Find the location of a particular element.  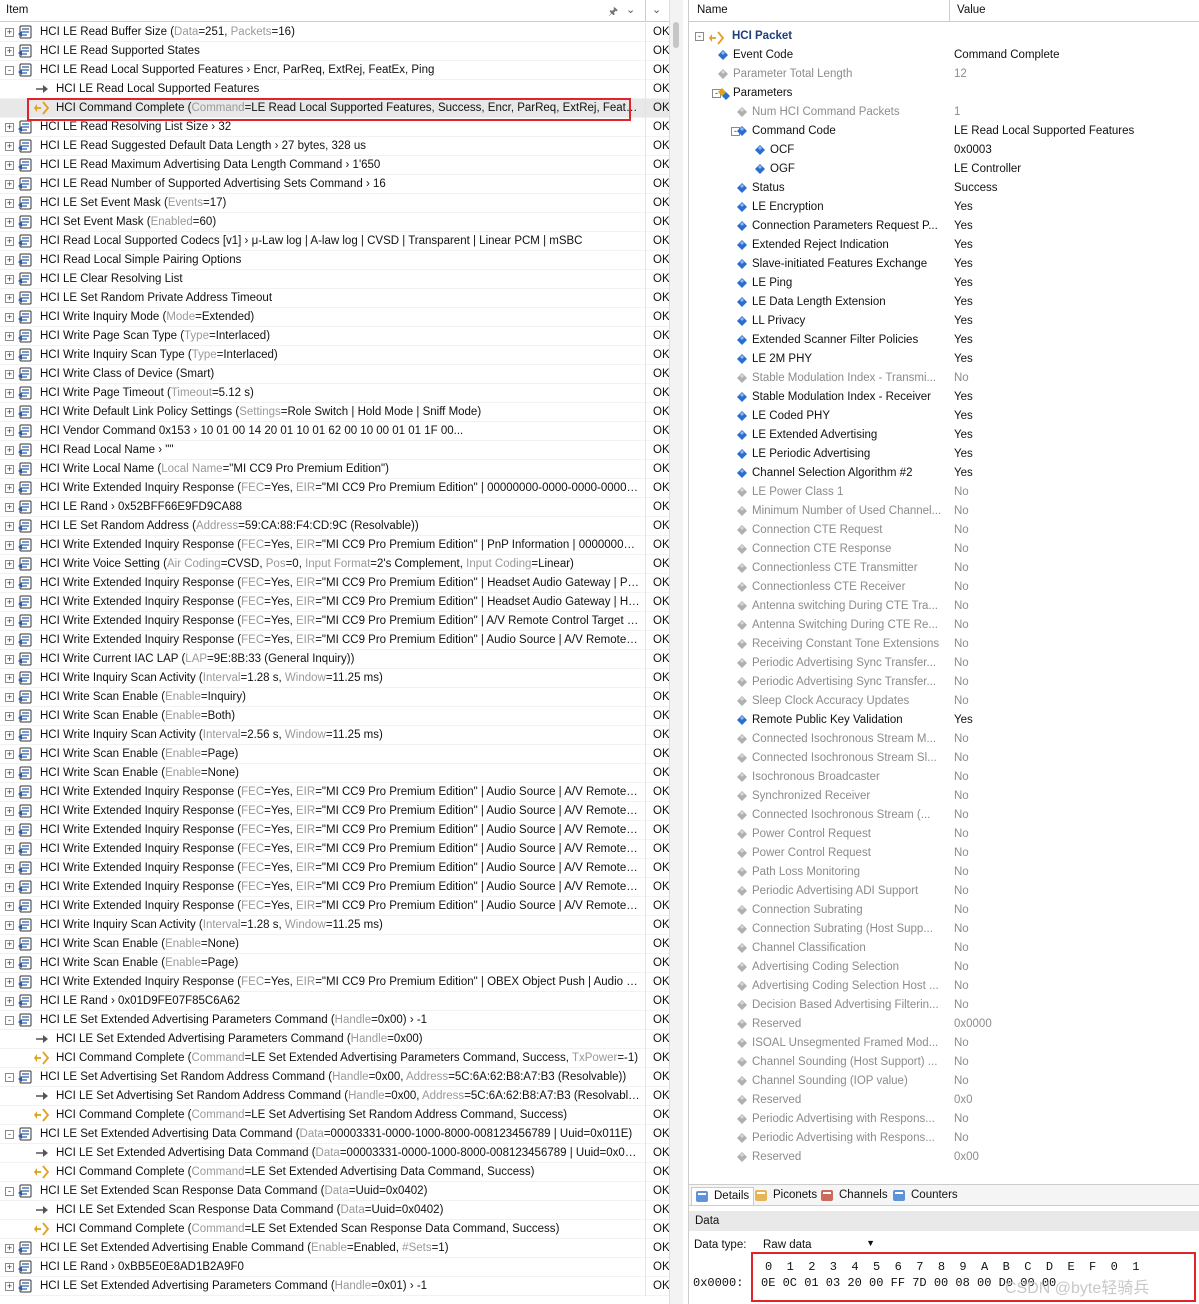

detail-row: Parameter Total Length 12 is located at coordinates (944, 74).